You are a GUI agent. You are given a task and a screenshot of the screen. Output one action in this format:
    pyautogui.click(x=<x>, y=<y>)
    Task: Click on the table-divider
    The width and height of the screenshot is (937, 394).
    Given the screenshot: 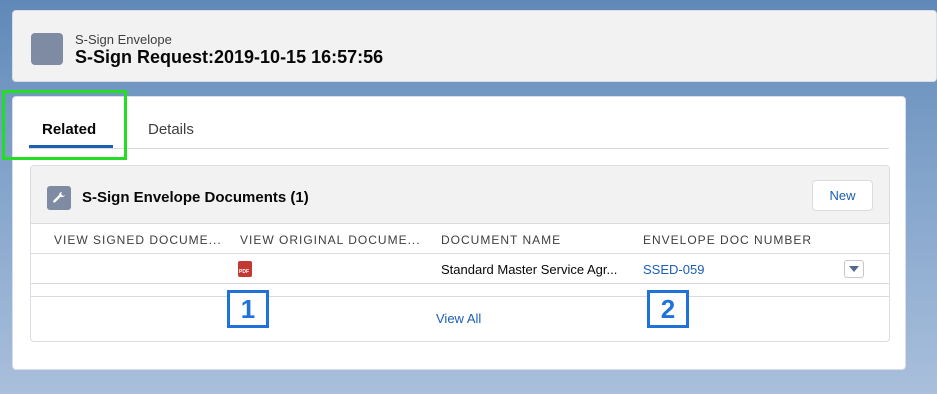 What is the action you would take?
    pyautogui.click(x=460, y=291)
    